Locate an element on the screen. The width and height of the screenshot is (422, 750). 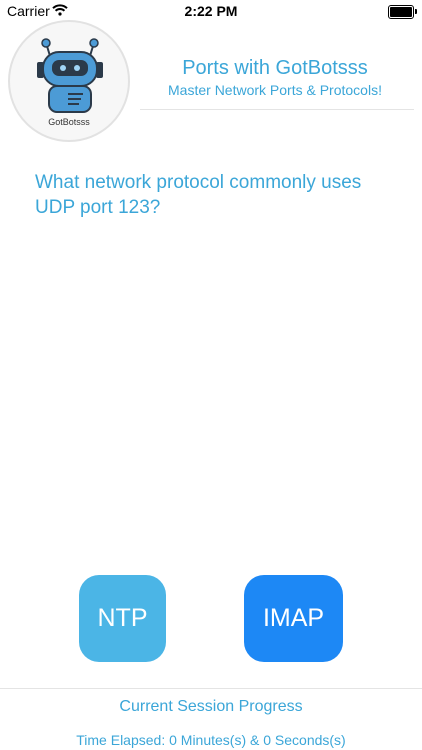
app-title: Ports with GotBotsss is located at coordinates (275, 68).